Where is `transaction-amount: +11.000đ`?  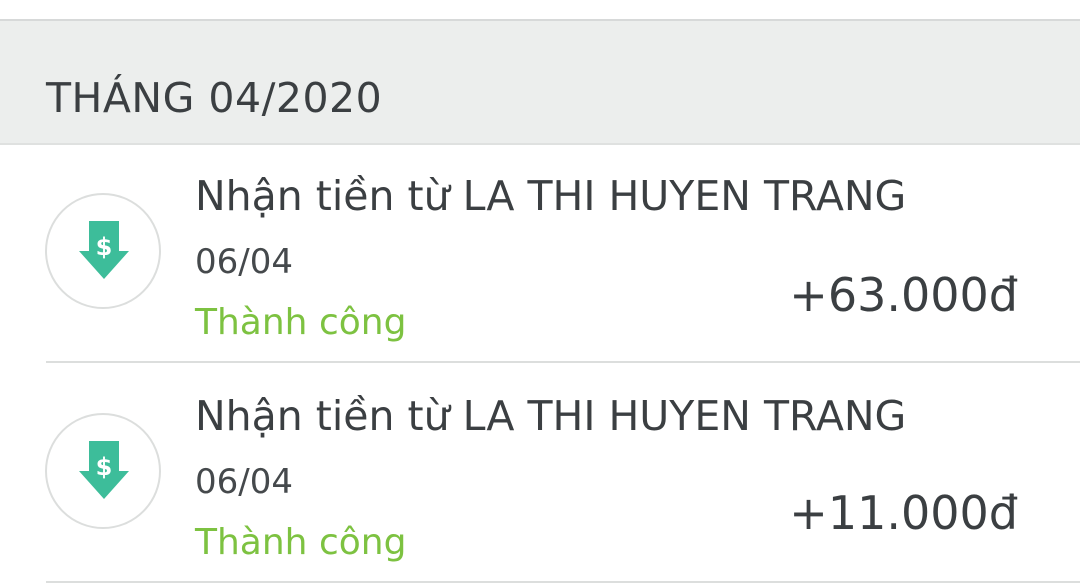 transaction-amount: +11.000đ is located at coordinates (903, 513).